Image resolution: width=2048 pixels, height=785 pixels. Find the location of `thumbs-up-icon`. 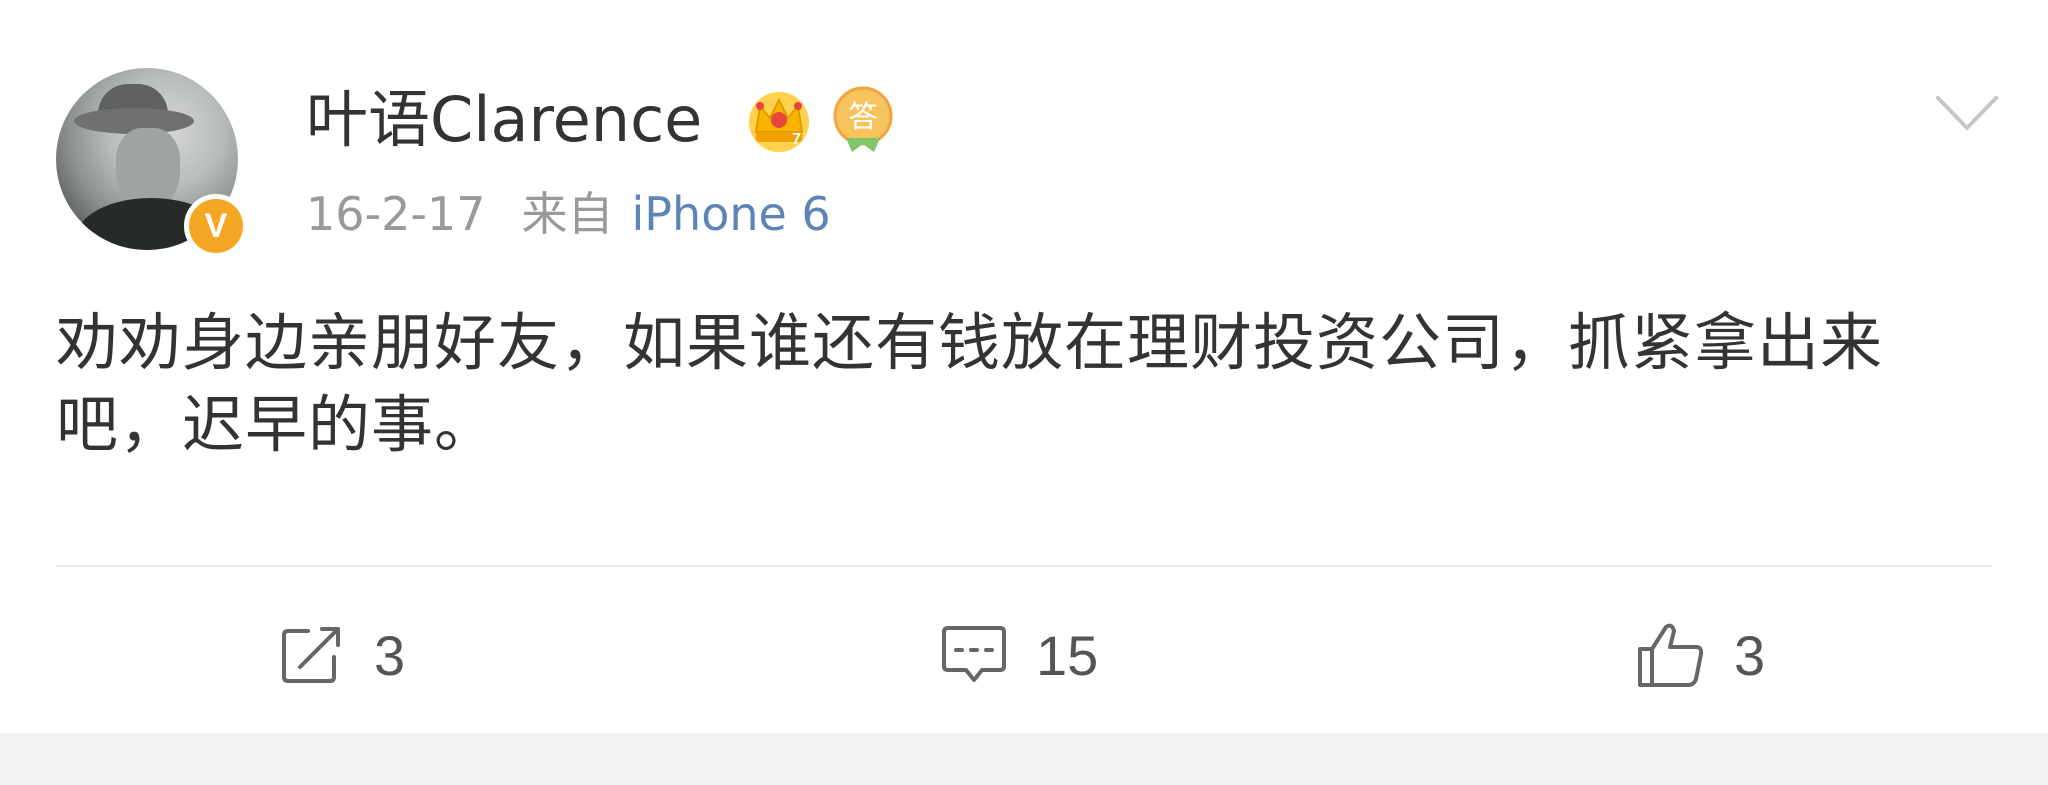

thumbs-up-icon is located at coordinates (1671, 655).